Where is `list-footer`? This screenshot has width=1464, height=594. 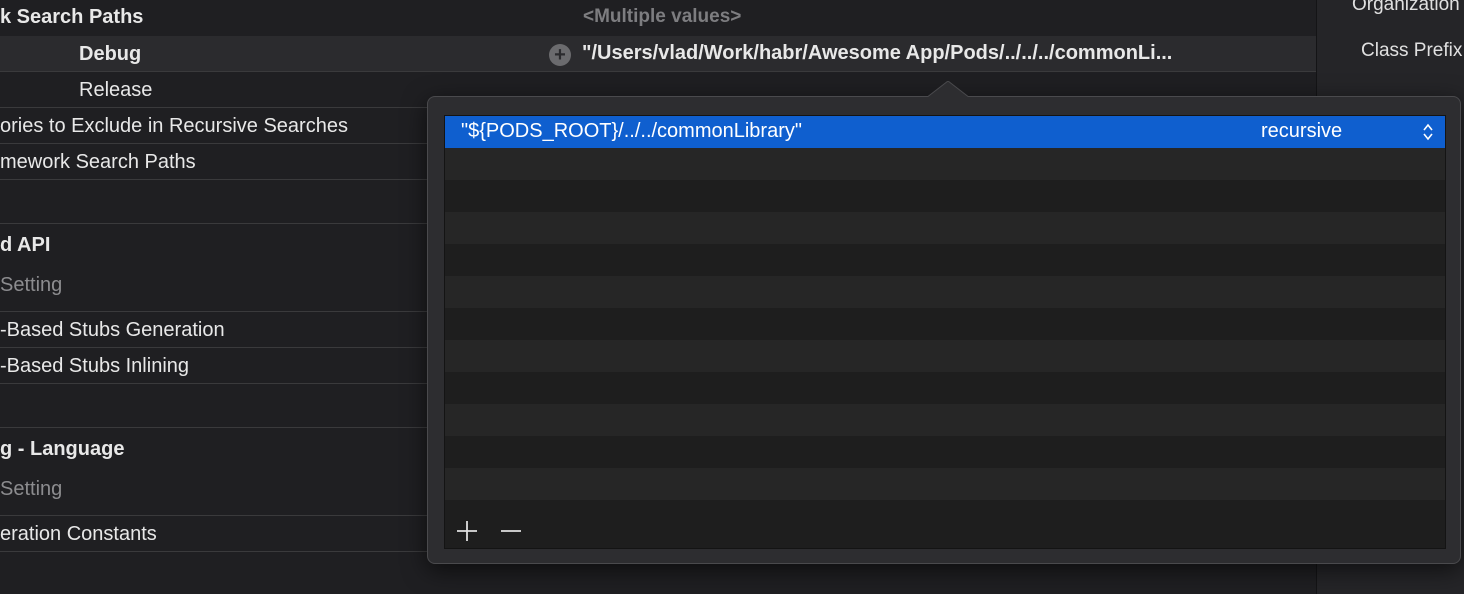 list-footer is located at coordinates (945, 524).